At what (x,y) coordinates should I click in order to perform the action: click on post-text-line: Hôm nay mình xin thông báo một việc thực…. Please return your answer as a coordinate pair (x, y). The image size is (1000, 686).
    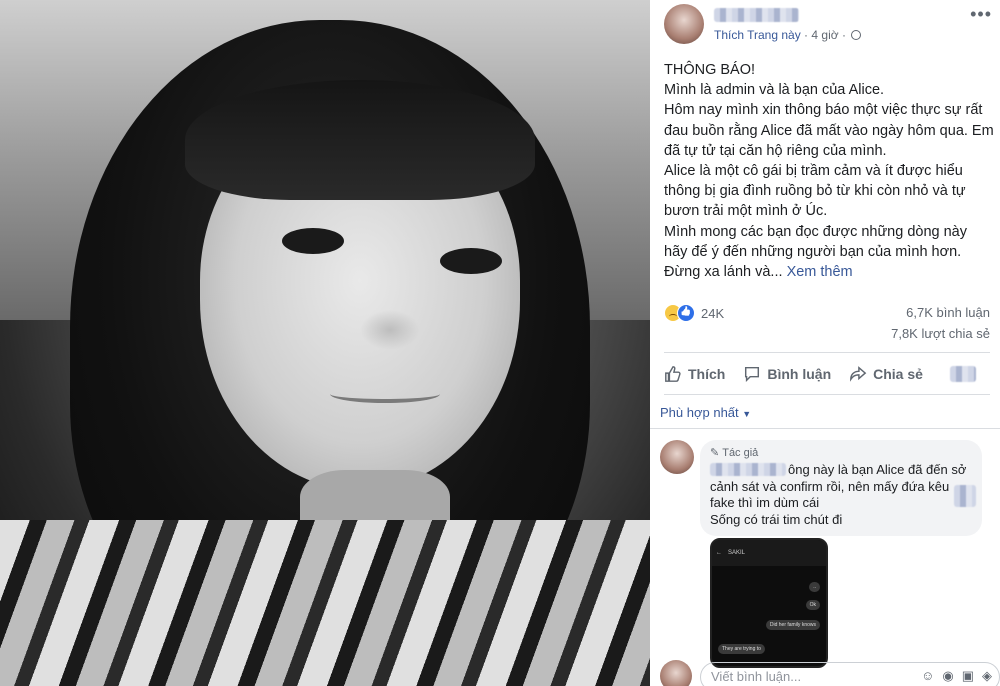
    Looking at the image, I should click on (829, 130).